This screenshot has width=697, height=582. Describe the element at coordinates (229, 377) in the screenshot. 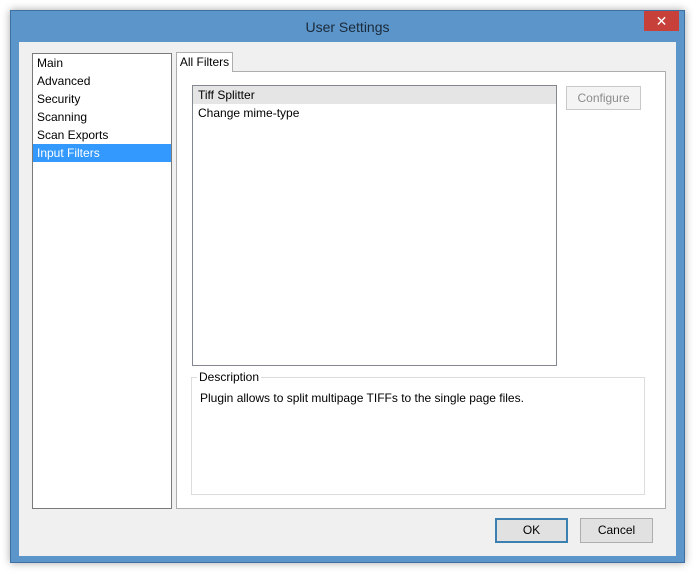

I see `description-legend: Description` at that location.